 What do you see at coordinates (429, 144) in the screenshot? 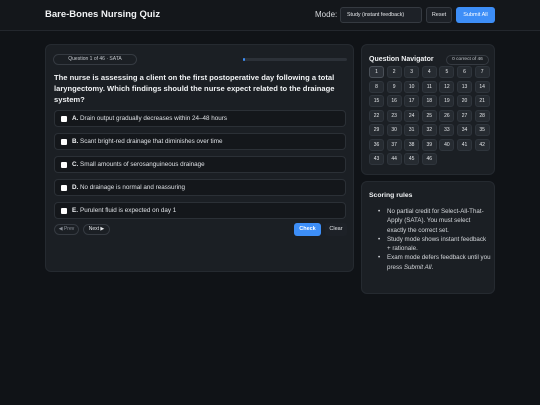
I see `nav-cell-39: 39` at bounding box center [429, 144].